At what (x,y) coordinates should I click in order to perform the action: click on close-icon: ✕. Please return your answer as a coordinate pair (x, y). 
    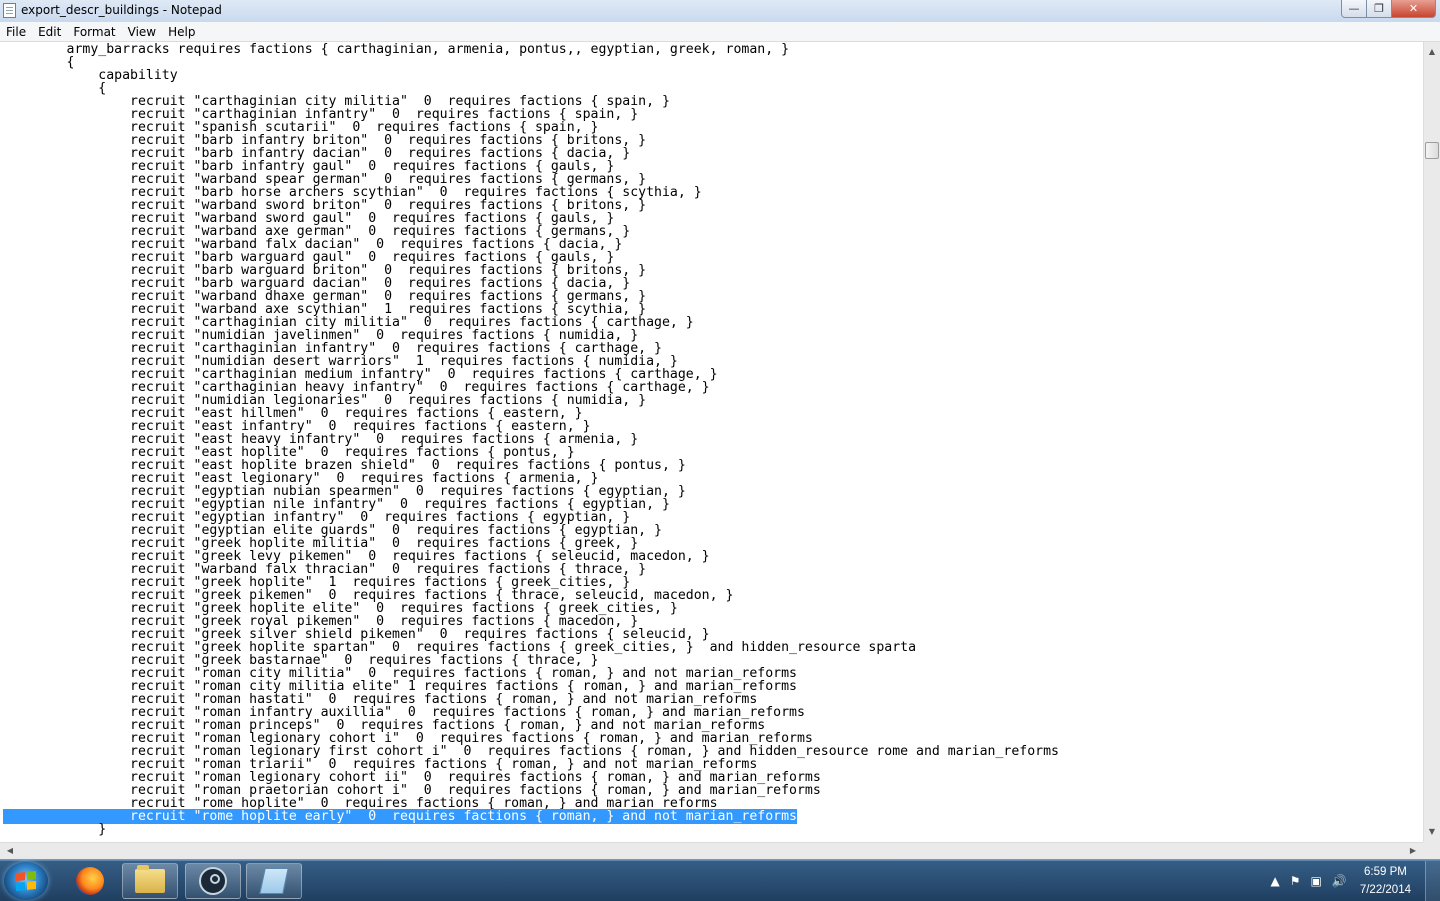
    Looking at the image, I should click on (1413, 8).